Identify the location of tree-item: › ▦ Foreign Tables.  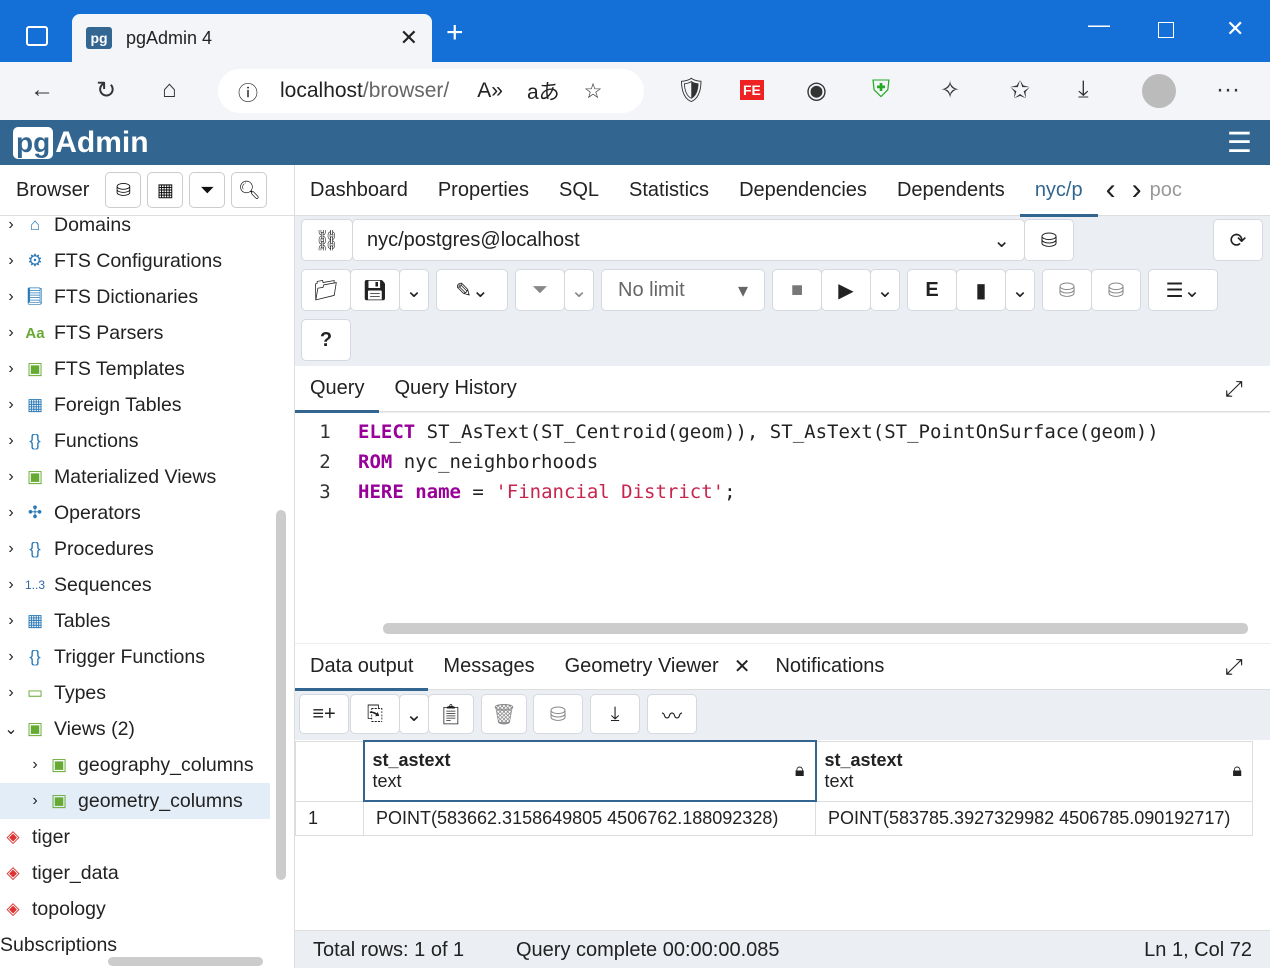
(135, 405).